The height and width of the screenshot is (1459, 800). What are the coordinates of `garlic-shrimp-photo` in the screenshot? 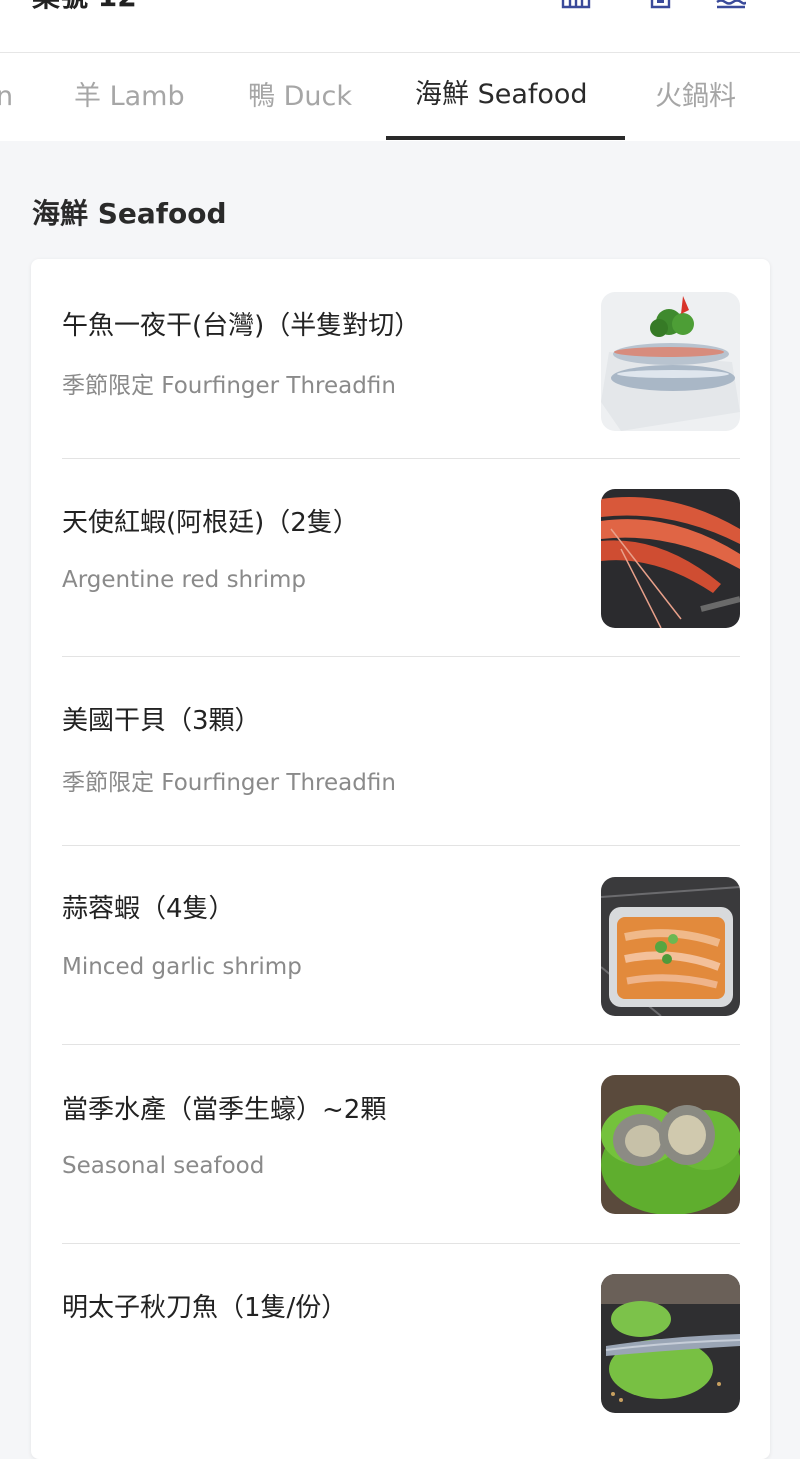 It's located at (670, 946).